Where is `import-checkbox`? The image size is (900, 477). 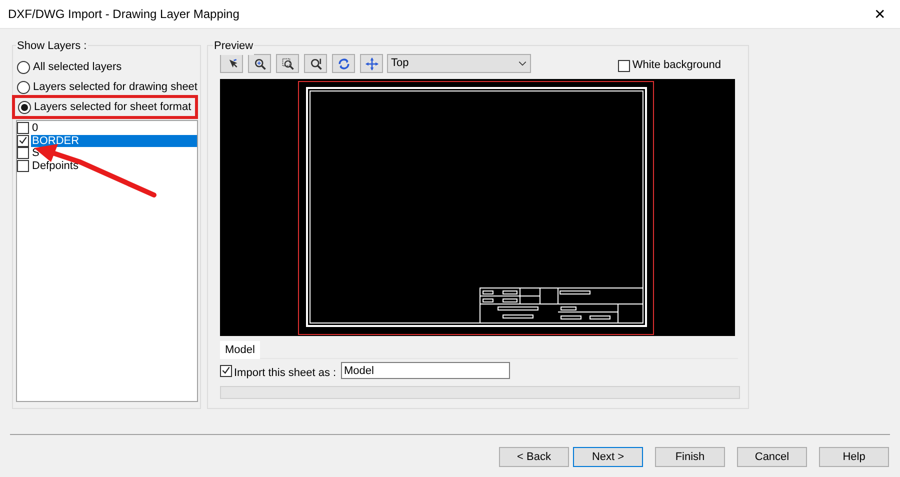
import-checkbox is located at coordinates (226, 370).